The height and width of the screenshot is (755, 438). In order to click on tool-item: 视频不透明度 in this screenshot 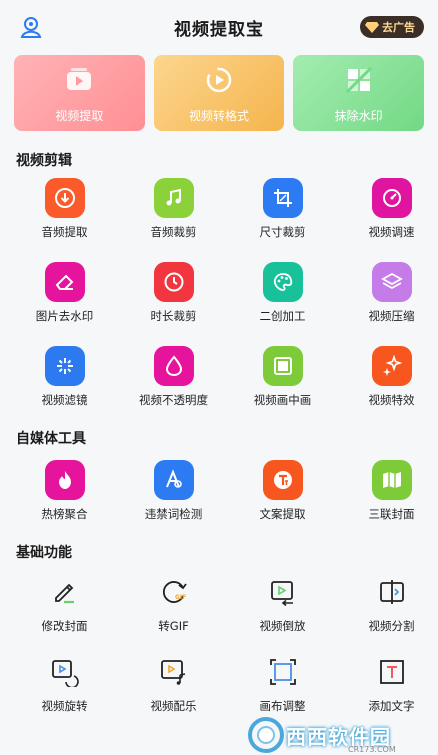, I will do `click(173, 377)`.